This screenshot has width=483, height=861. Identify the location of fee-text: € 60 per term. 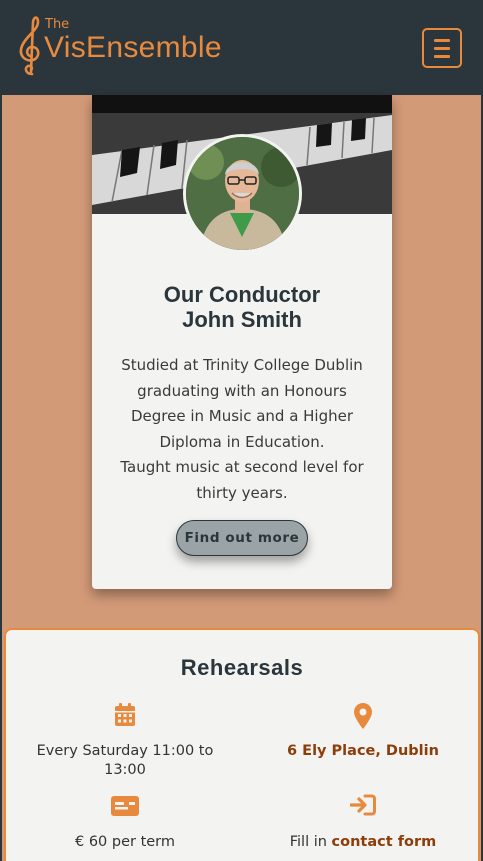
(125, 842).